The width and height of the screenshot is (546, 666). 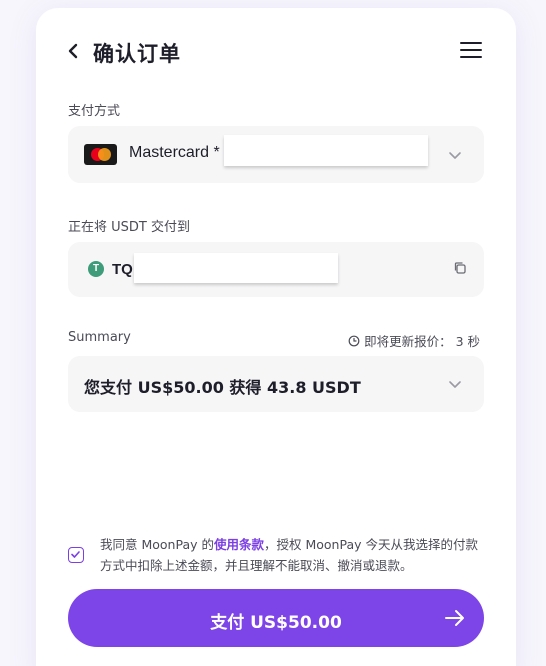 What do you see at coordinates (100, 154) in the screenshot?
I see `mastercard-logo` at bounding box center [100, 154].